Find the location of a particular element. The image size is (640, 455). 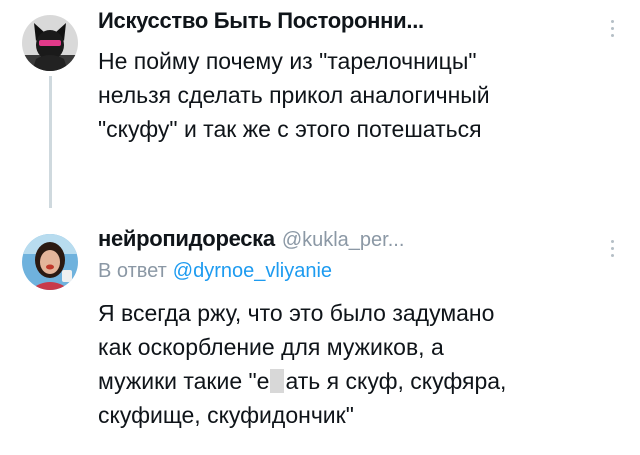

woman-avatar-image is located at coordinates (50, 262).